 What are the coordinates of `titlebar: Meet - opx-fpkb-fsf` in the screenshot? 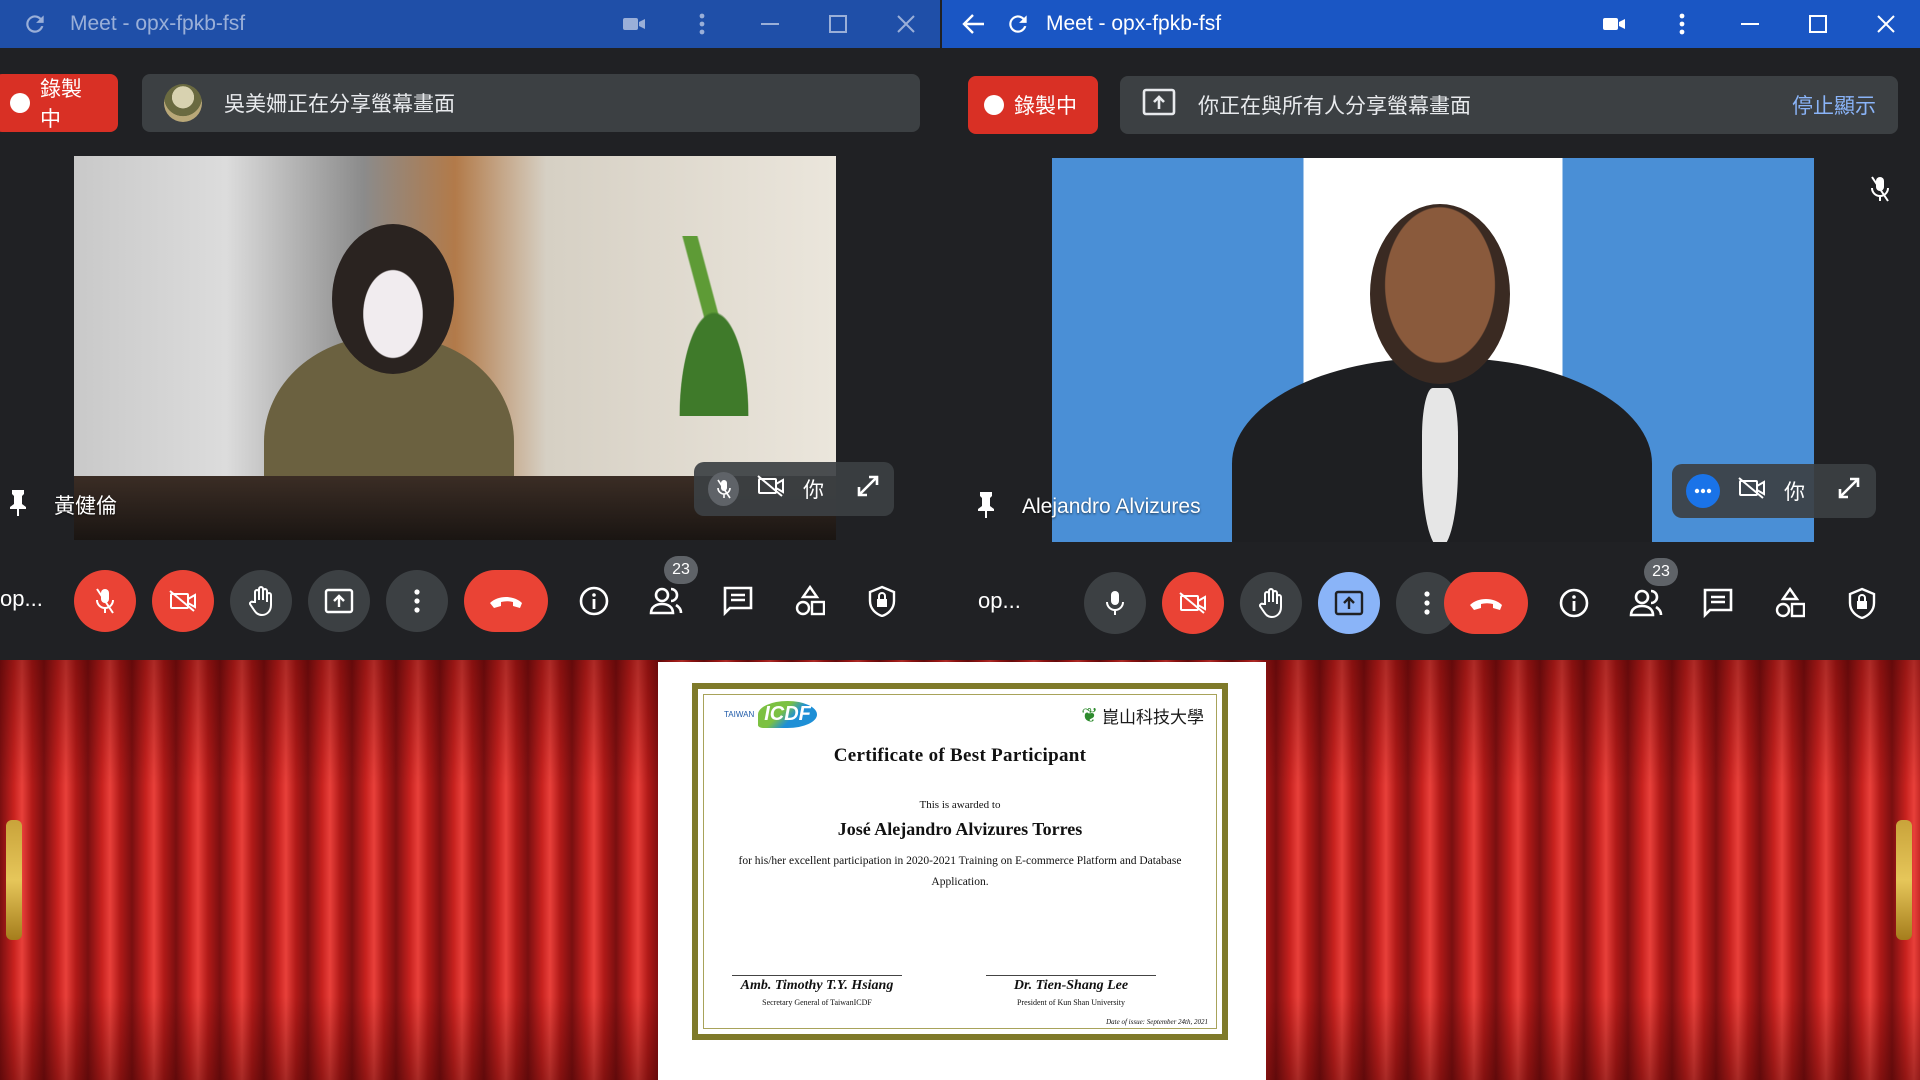 It's located at (470, 24).